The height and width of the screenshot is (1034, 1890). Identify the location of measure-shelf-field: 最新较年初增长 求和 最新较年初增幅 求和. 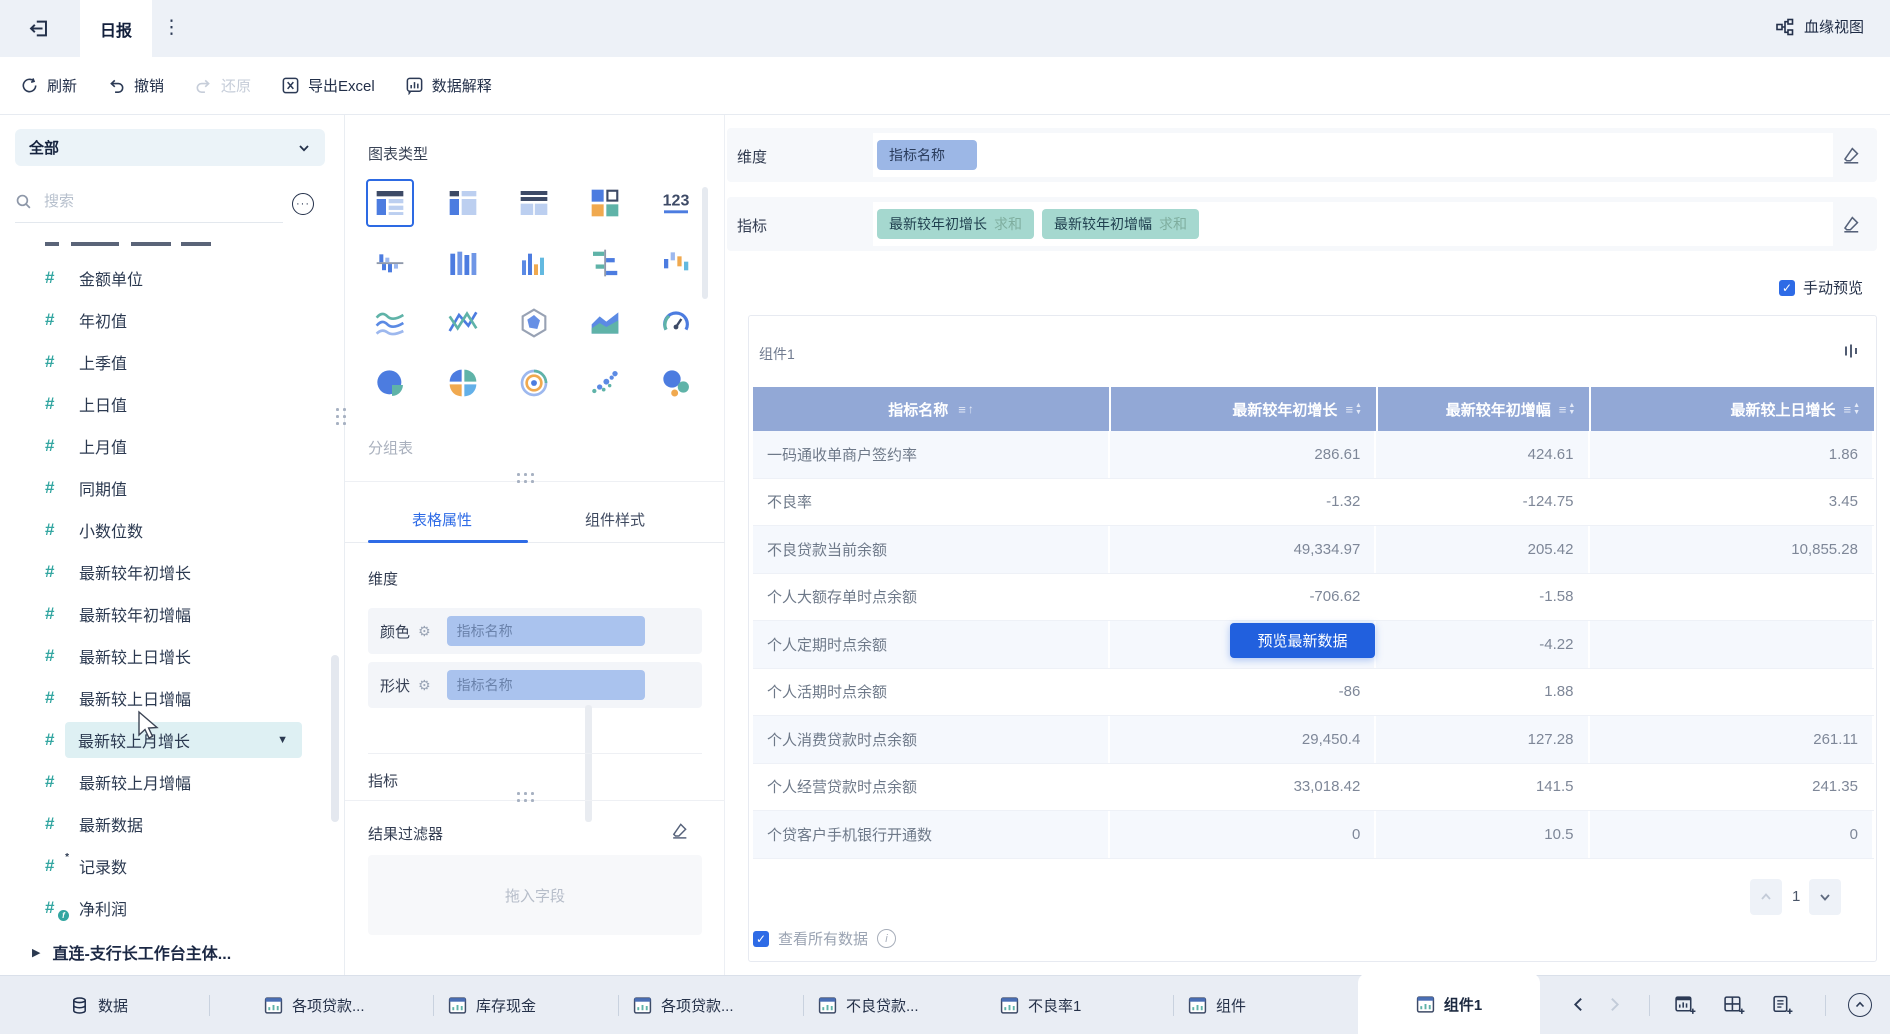
(1353, 224).